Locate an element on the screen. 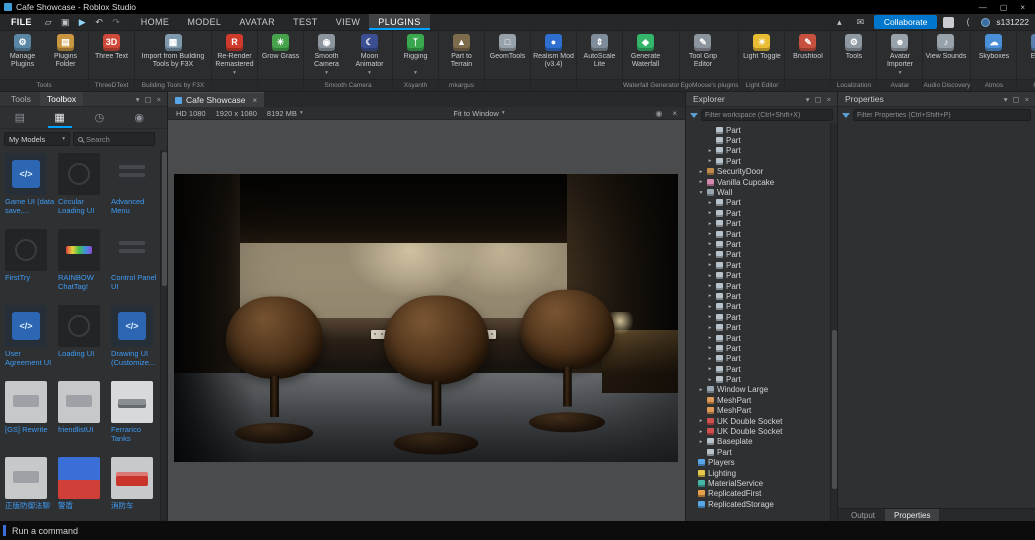  ribbon-button-moon-animator: ☾ Moon Animator ▾ is located at coordinates (369, 55).